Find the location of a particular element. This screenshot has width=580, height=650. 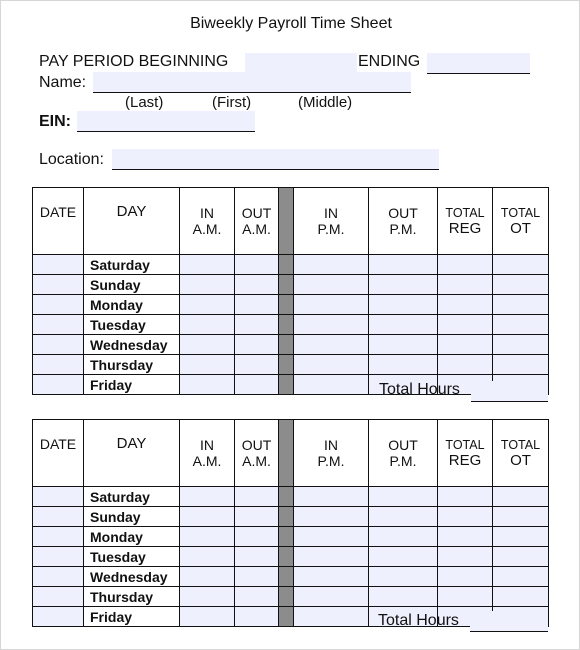

ein-field is located at coordinates (166, 121).